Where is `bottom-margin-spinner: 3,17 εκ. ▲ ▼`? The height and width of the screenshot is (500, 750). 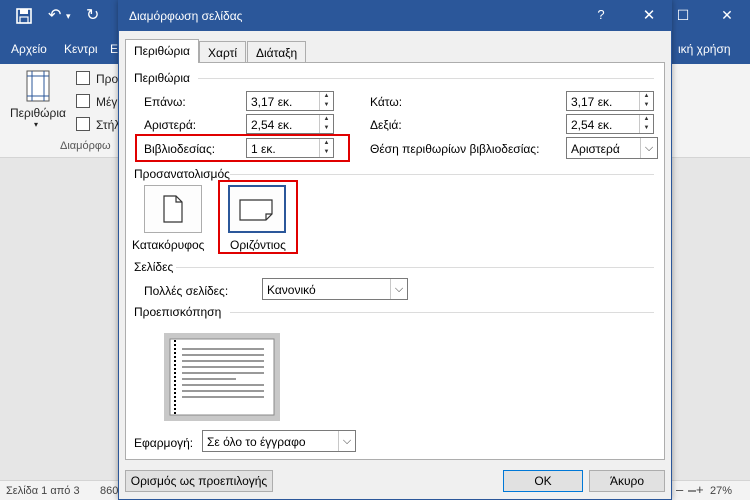
bottom-margin-spinner: 3,17 εκ. ▲ ▼ is located at coordinates (610, 101).